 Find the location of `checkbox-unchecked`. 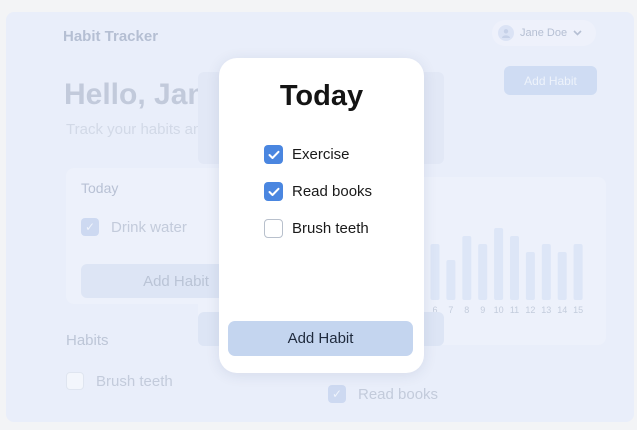

checkbox-unchecked is located at coordinates (273, 228).